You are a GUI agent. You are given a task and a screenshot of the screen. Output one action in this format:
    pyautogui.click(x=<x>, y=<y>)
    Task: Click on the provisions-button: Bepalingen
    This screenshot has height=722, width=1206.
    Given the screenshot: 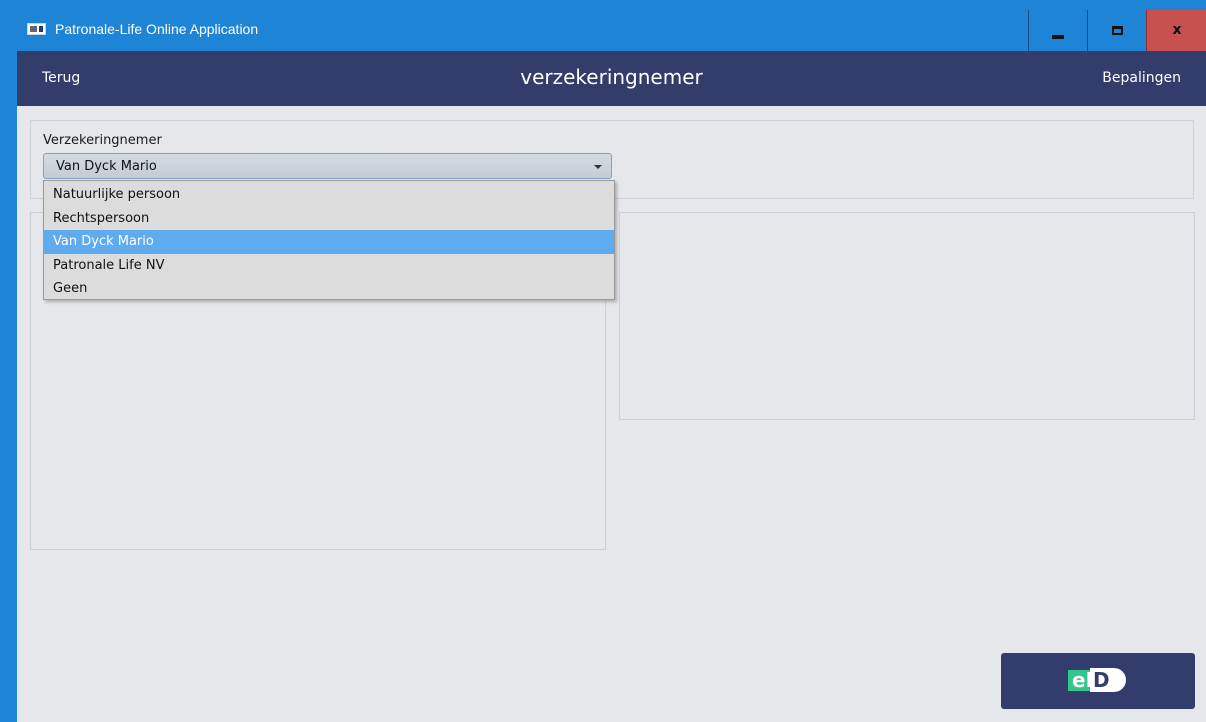 What is the action you would take?
    pyautogui.click(x=1141, y=78)
    